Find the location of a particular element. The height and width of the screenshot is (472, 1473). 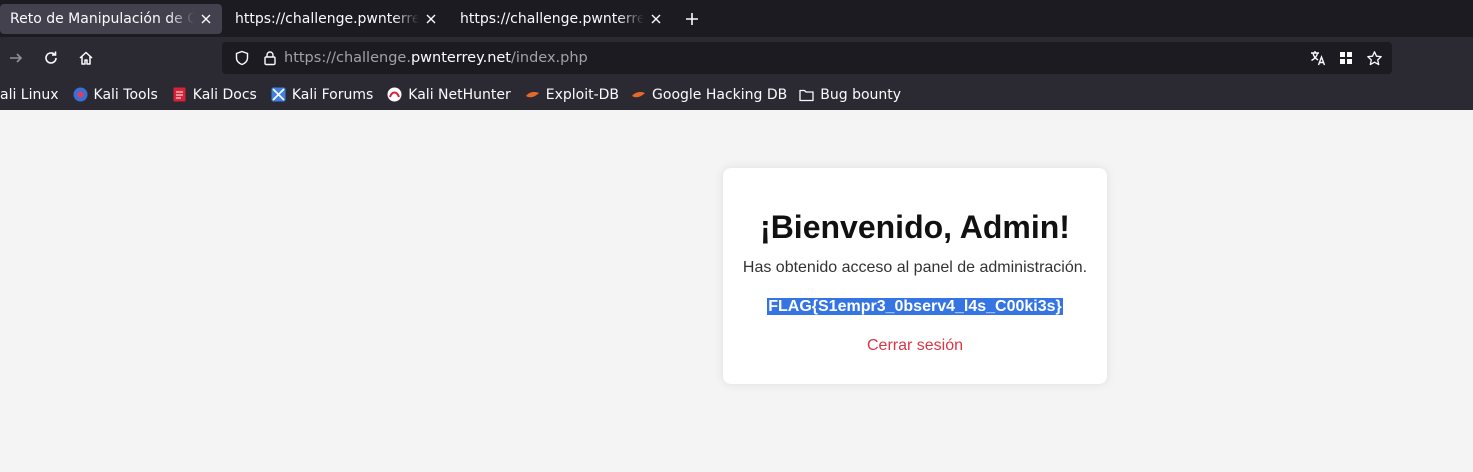

bookmark-label: Kali Forums is located at coordinates (332, 94).